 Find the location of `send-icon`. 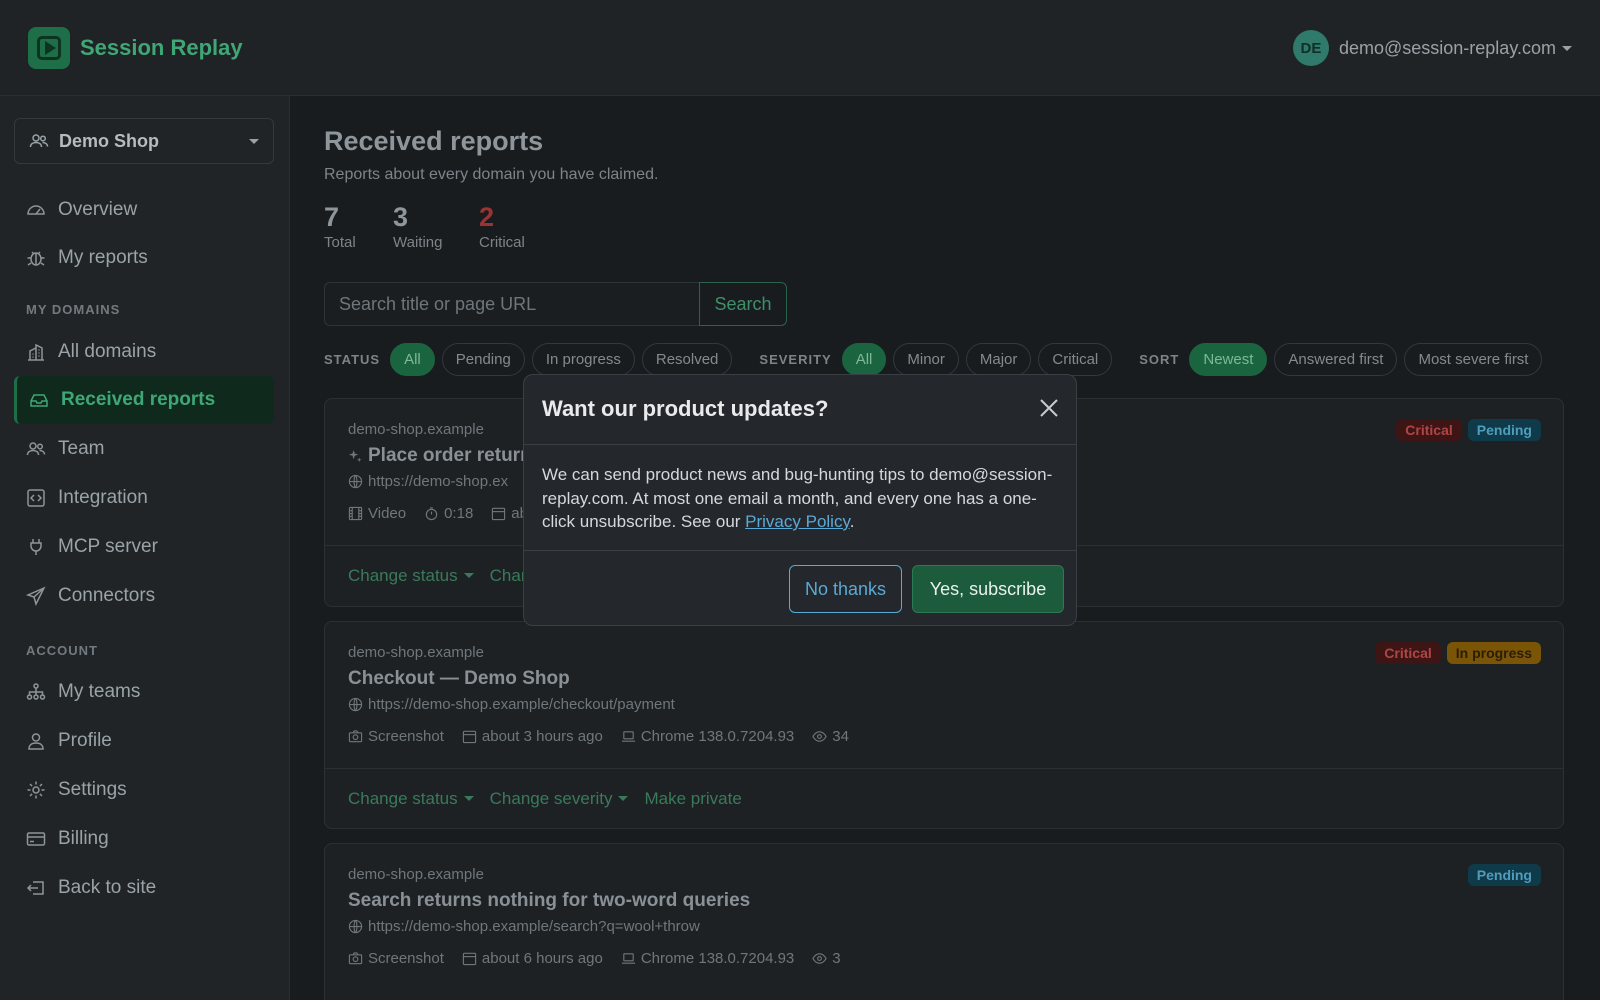

send-icon is located at coordinates (36, 596).